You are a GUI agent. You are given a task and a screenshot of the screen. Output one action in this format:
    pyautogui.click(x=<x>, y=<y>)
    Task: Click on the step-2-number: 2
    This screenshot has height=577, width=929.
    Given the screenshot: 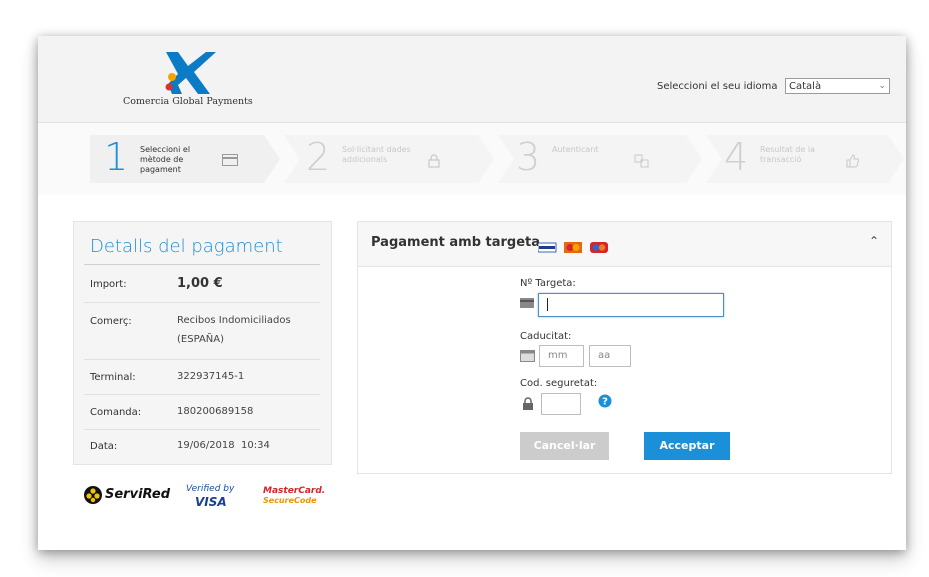 What is the action you would take?
    pyautogui.click(x=318, y=157)
    